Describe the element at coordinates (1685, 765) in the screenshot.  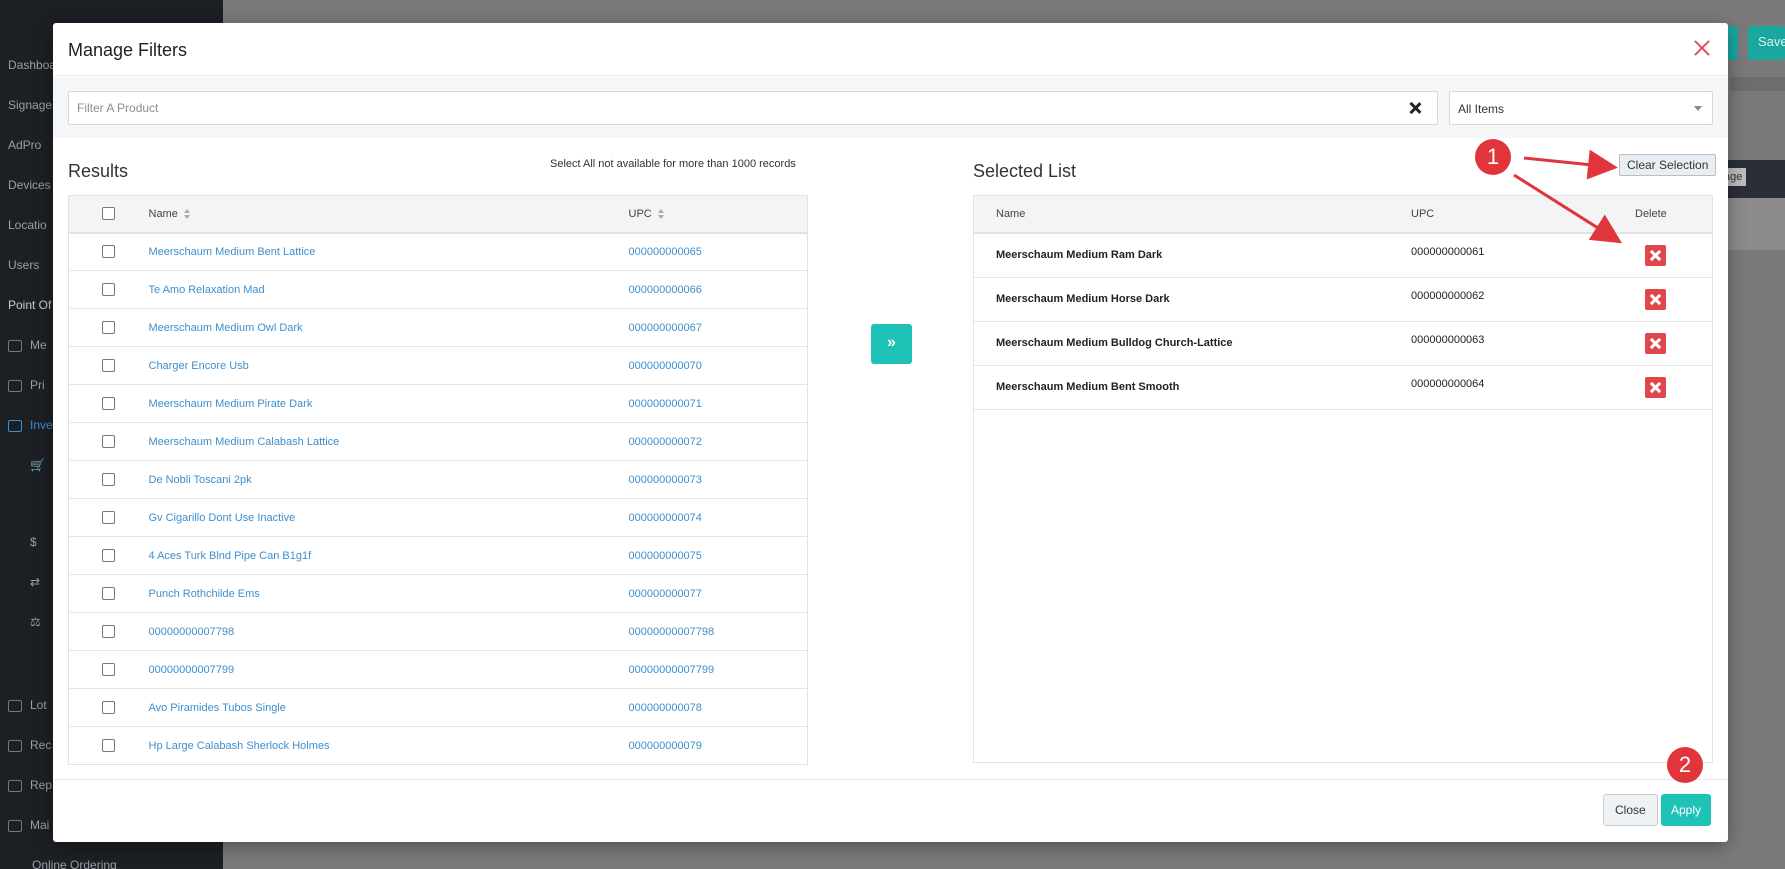
I see `annotation-badge-2: 2` at that location.